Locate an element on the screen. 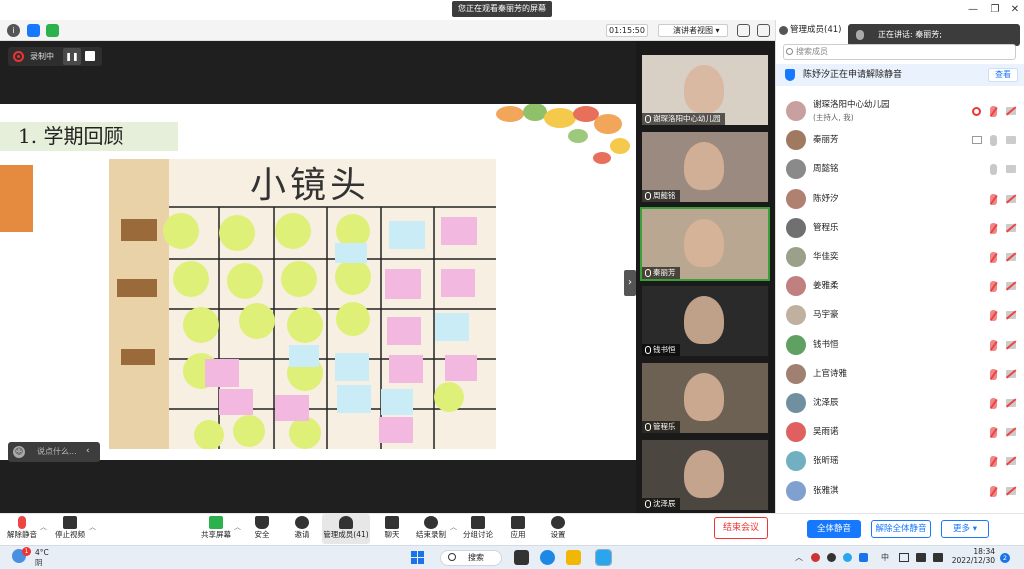 This screenshot has height=569, width=1024. mute-all-button: 全体静音 is located at coordinates (834, 529).